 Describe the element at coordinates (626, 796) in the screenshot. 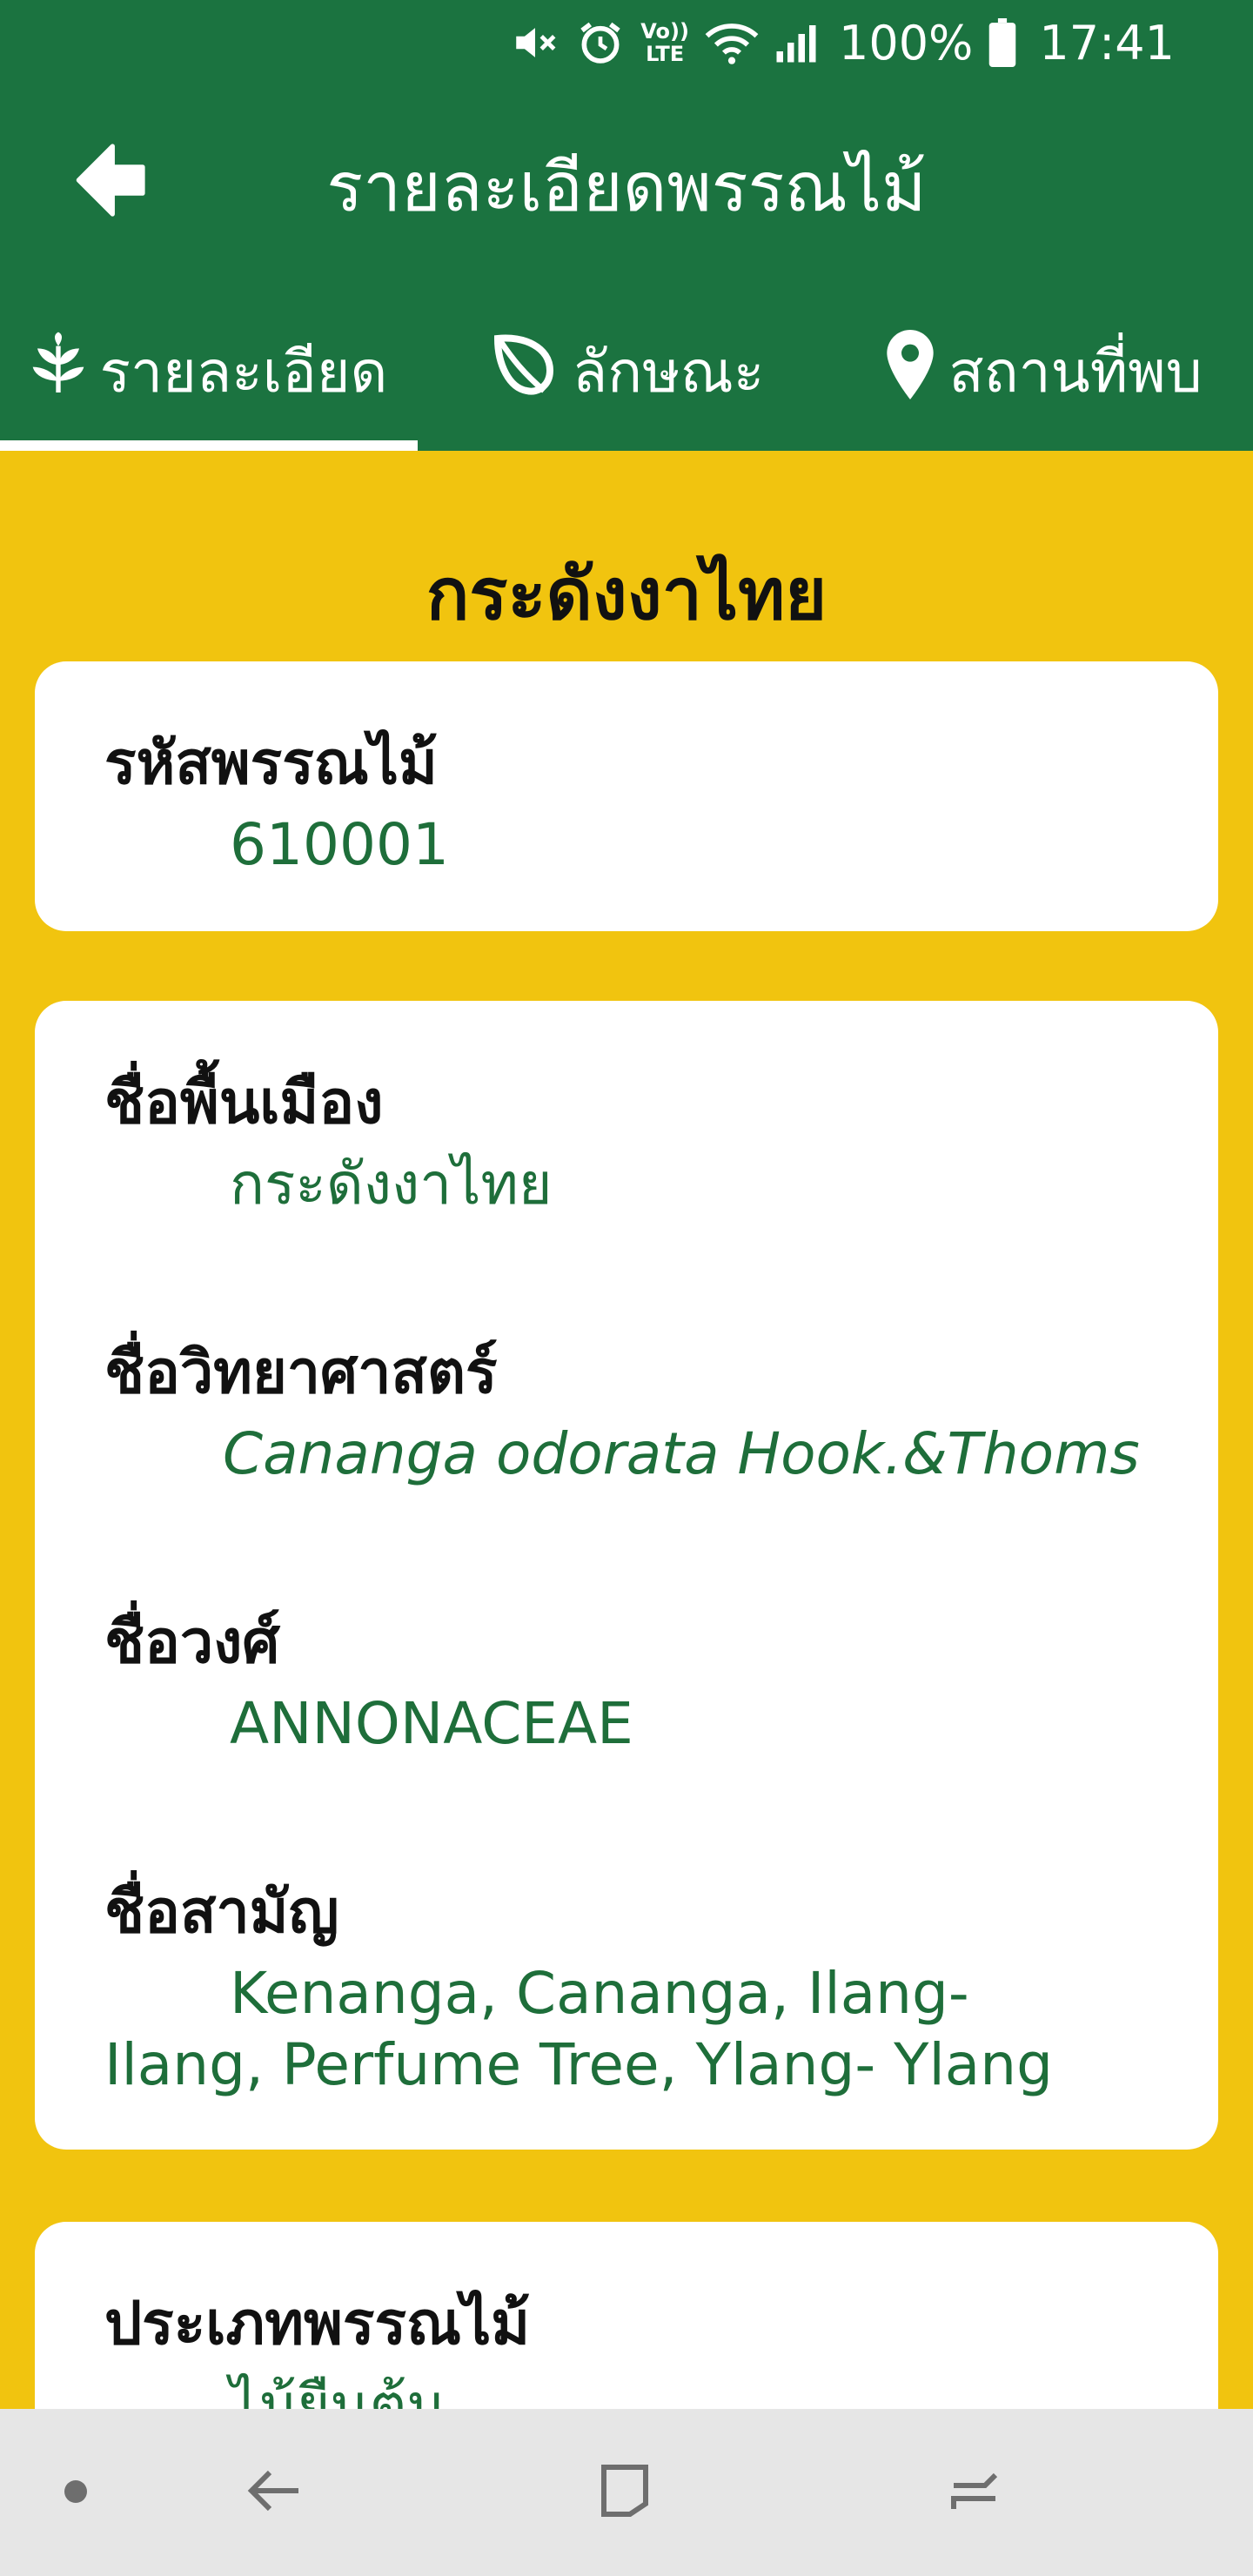

I see `plant-code-card: รหัสพรรณไม้ 610001` at that location.